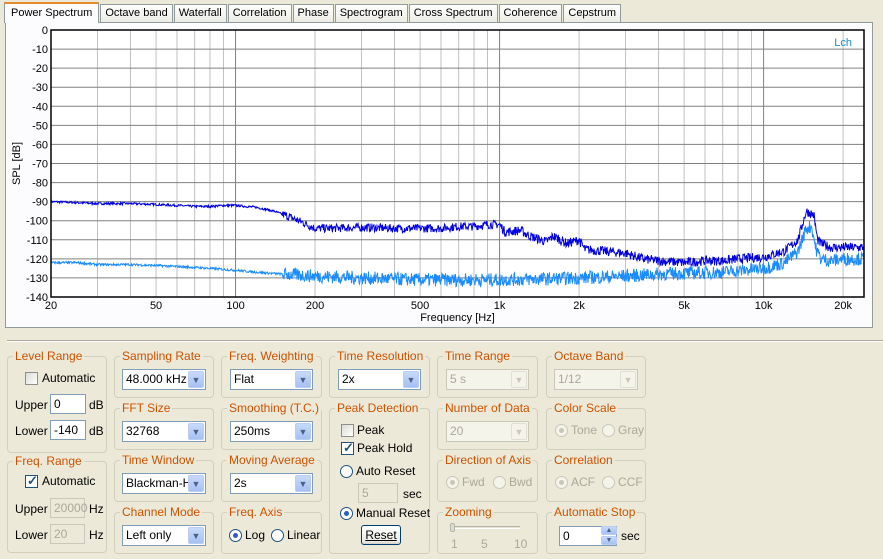 The image size is (883, 559). I want to click on level-automatic-checkbox, so click(31, 378).